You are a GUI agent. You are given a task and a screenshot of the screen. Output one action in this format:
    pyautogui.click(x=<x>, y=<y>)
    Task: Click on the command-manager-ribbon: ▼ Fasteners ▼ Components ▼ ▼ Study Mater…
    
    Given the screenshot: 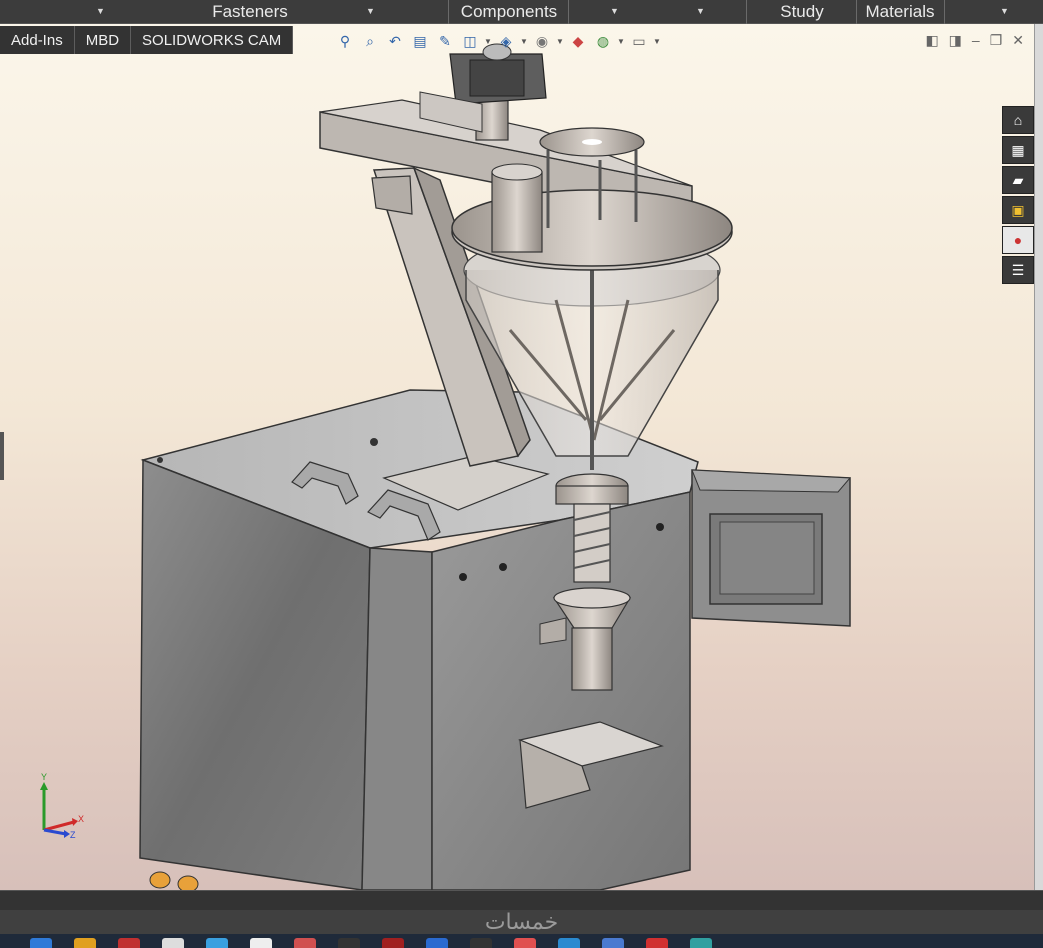 What is the action you would take?
    pyautogui.click(x=521, y=12)
    